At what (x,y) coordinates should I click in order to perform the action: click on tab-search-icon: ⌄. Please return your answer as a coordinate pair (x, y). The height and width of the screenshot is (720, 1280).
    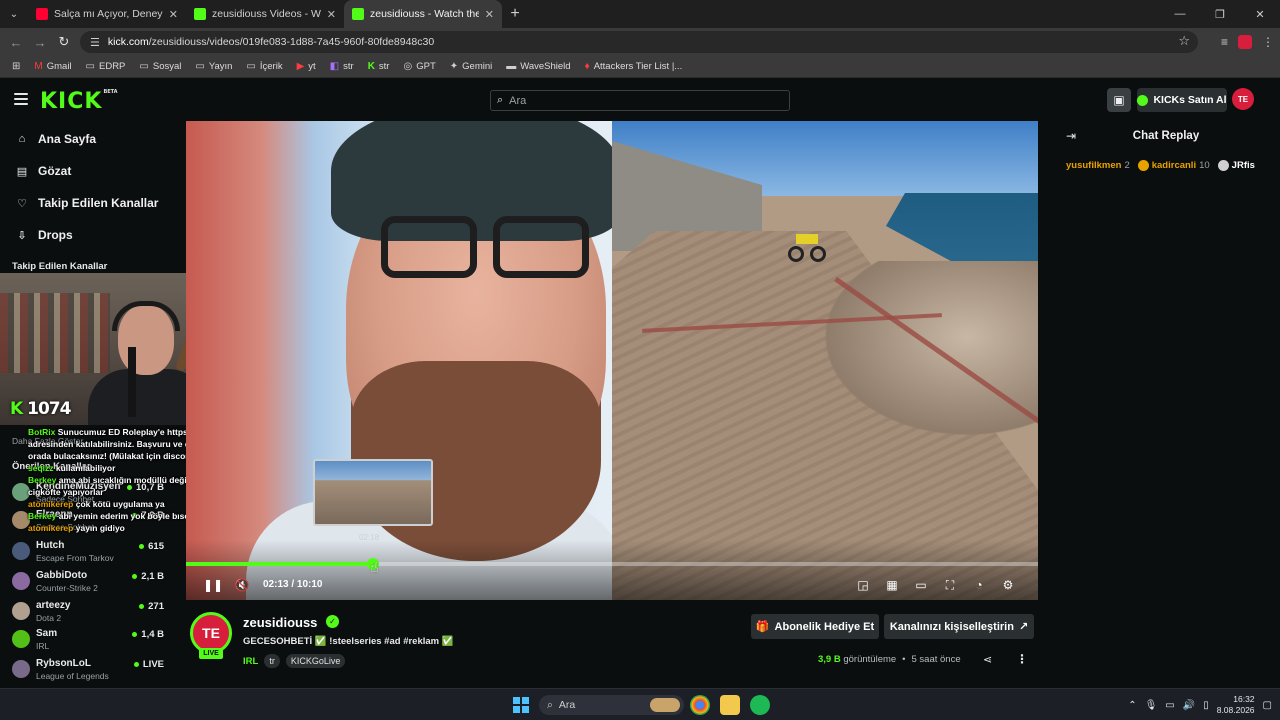
    Looking at the image, I should click on (14, 14).